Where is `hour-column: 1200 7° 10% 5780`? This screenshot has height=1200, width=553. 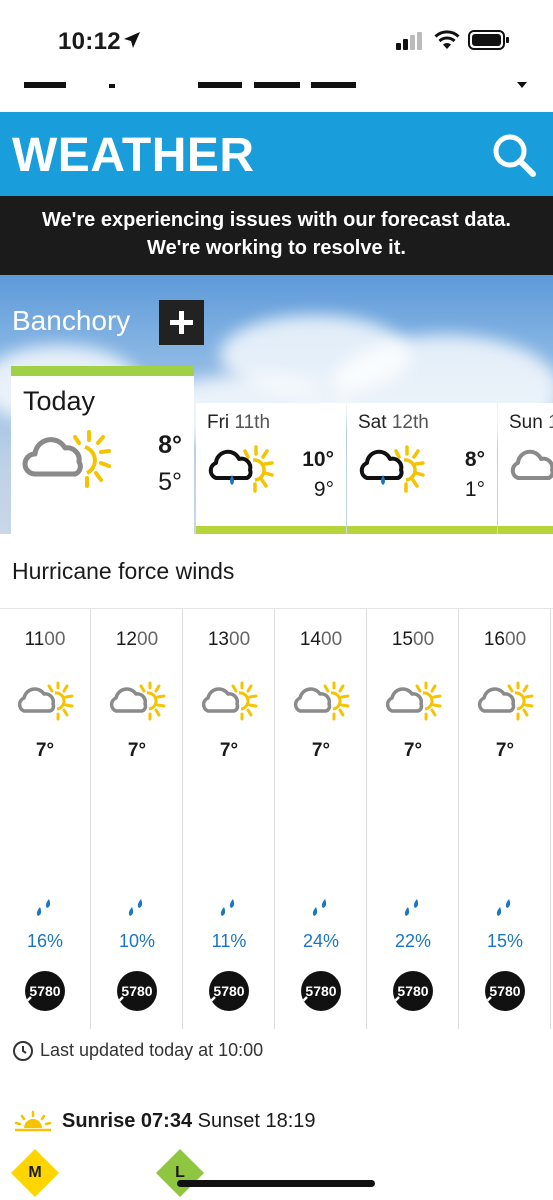
hour-column: 1200 7° 10% 5780 is located at coordinates (137, 819).